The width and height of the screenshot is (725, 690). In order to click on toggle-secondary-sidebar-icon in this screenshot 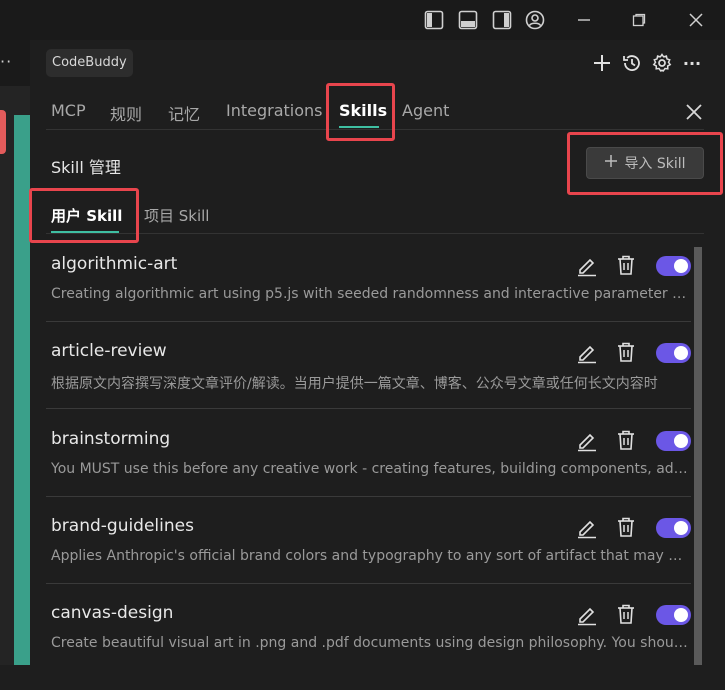, I will do `click(502, 20)`.